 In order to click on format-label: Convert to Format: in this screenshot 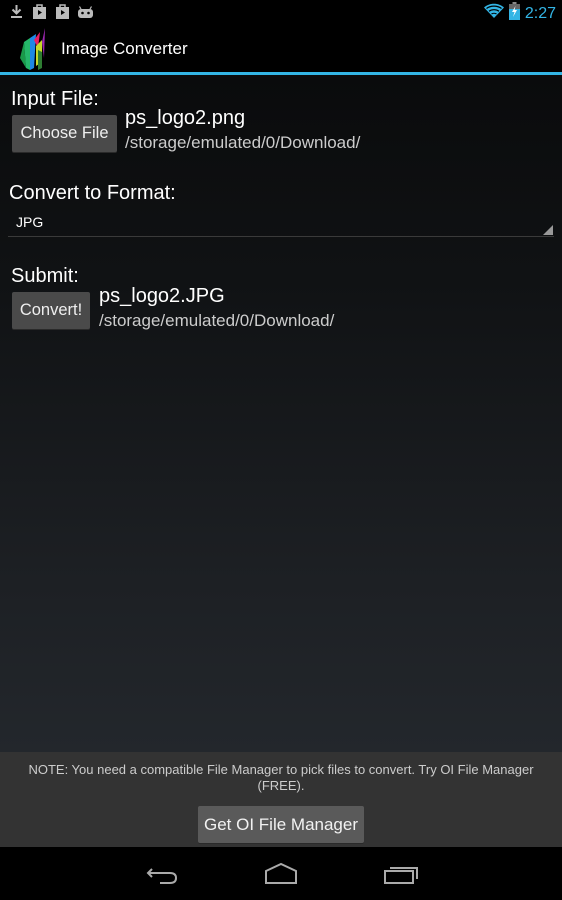, I will do `click(92, 193)`.